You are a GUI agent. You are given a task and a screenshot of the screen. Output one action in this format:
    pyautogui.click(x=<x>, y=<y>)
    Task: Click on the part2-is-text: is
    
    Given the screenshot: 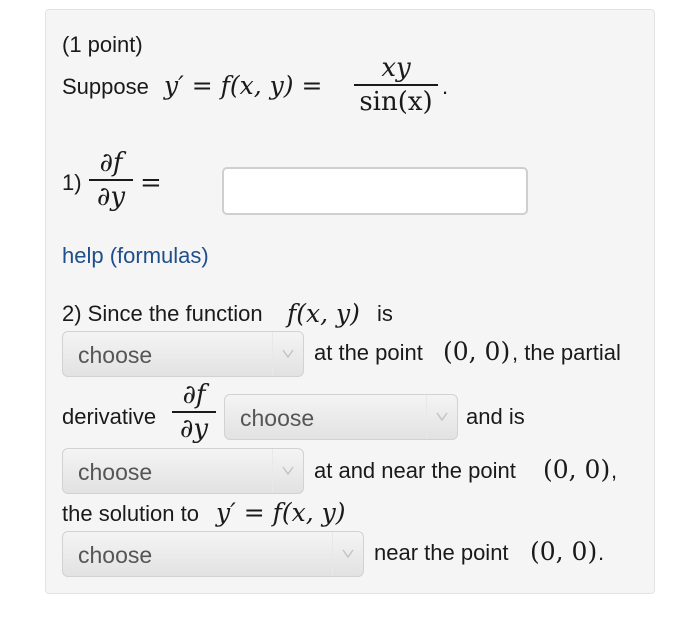 What is the action you would take?
    pyautogui.click(x=385, y=313)
    